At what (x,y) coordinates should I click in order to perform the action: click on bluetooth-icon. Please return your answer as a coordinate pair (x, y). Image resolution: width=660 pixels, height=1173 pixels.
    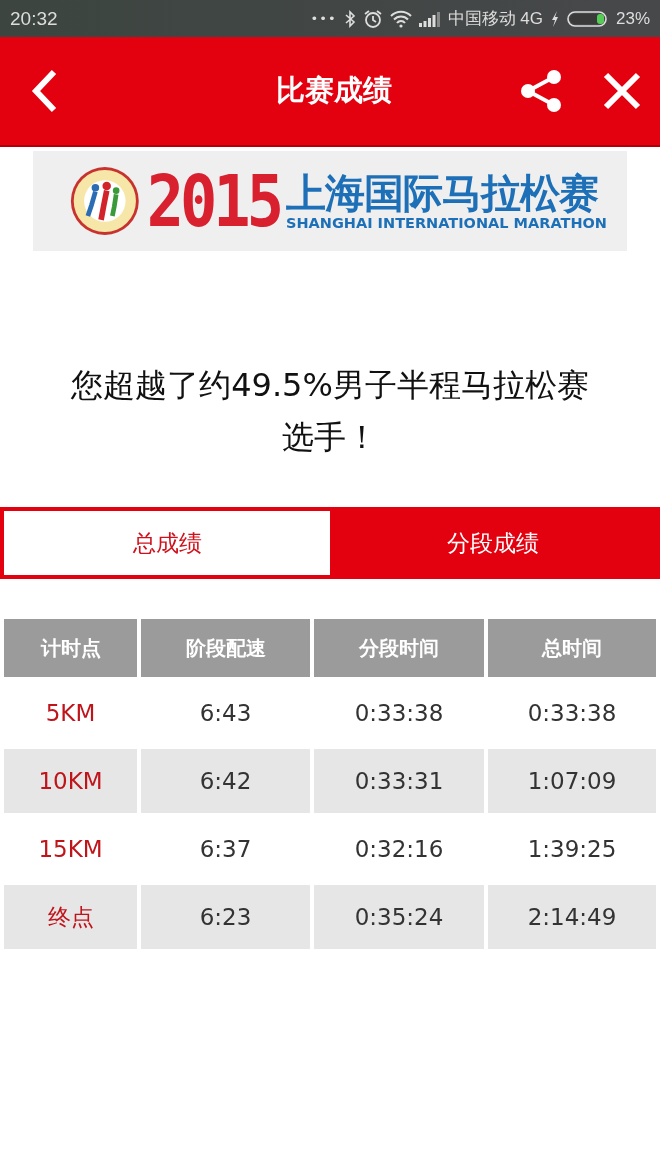
    Looking at the image, I should click on (349, 18).